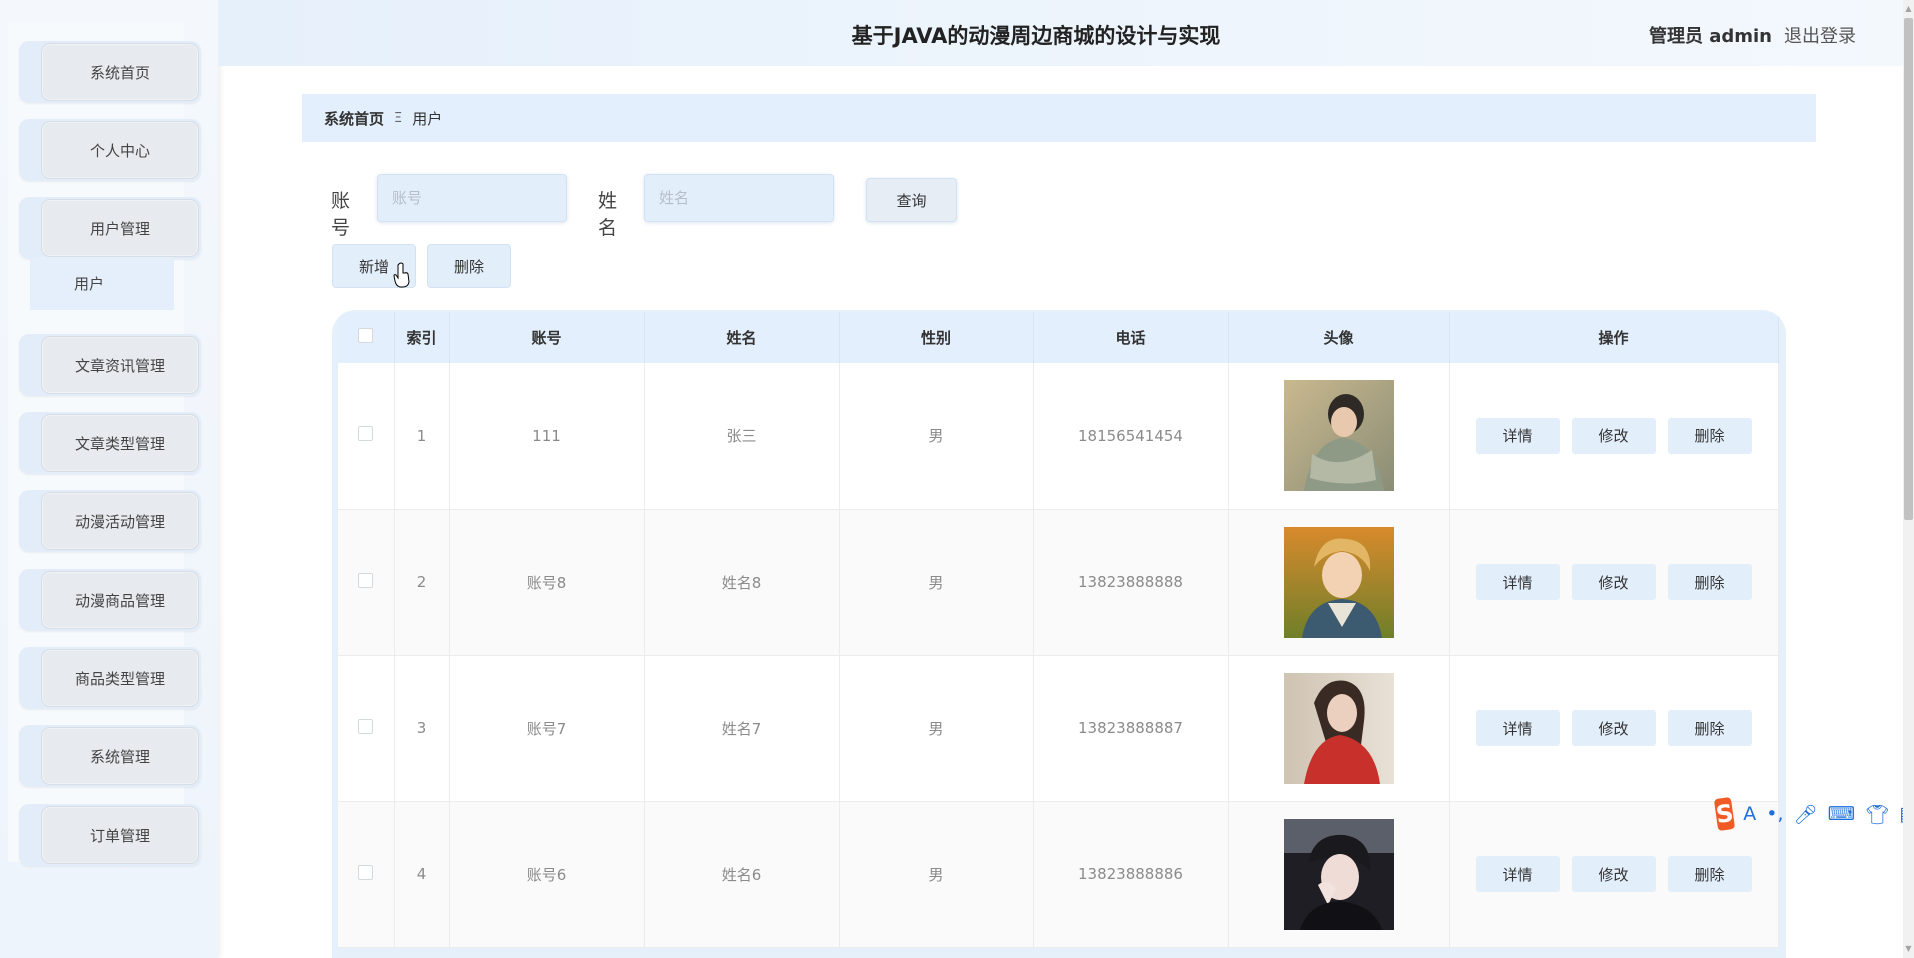 Image resolution: width=1914 pixels, height=958 pixels. I want to click on cell-phone: 18156541454, so click(1131, 436).